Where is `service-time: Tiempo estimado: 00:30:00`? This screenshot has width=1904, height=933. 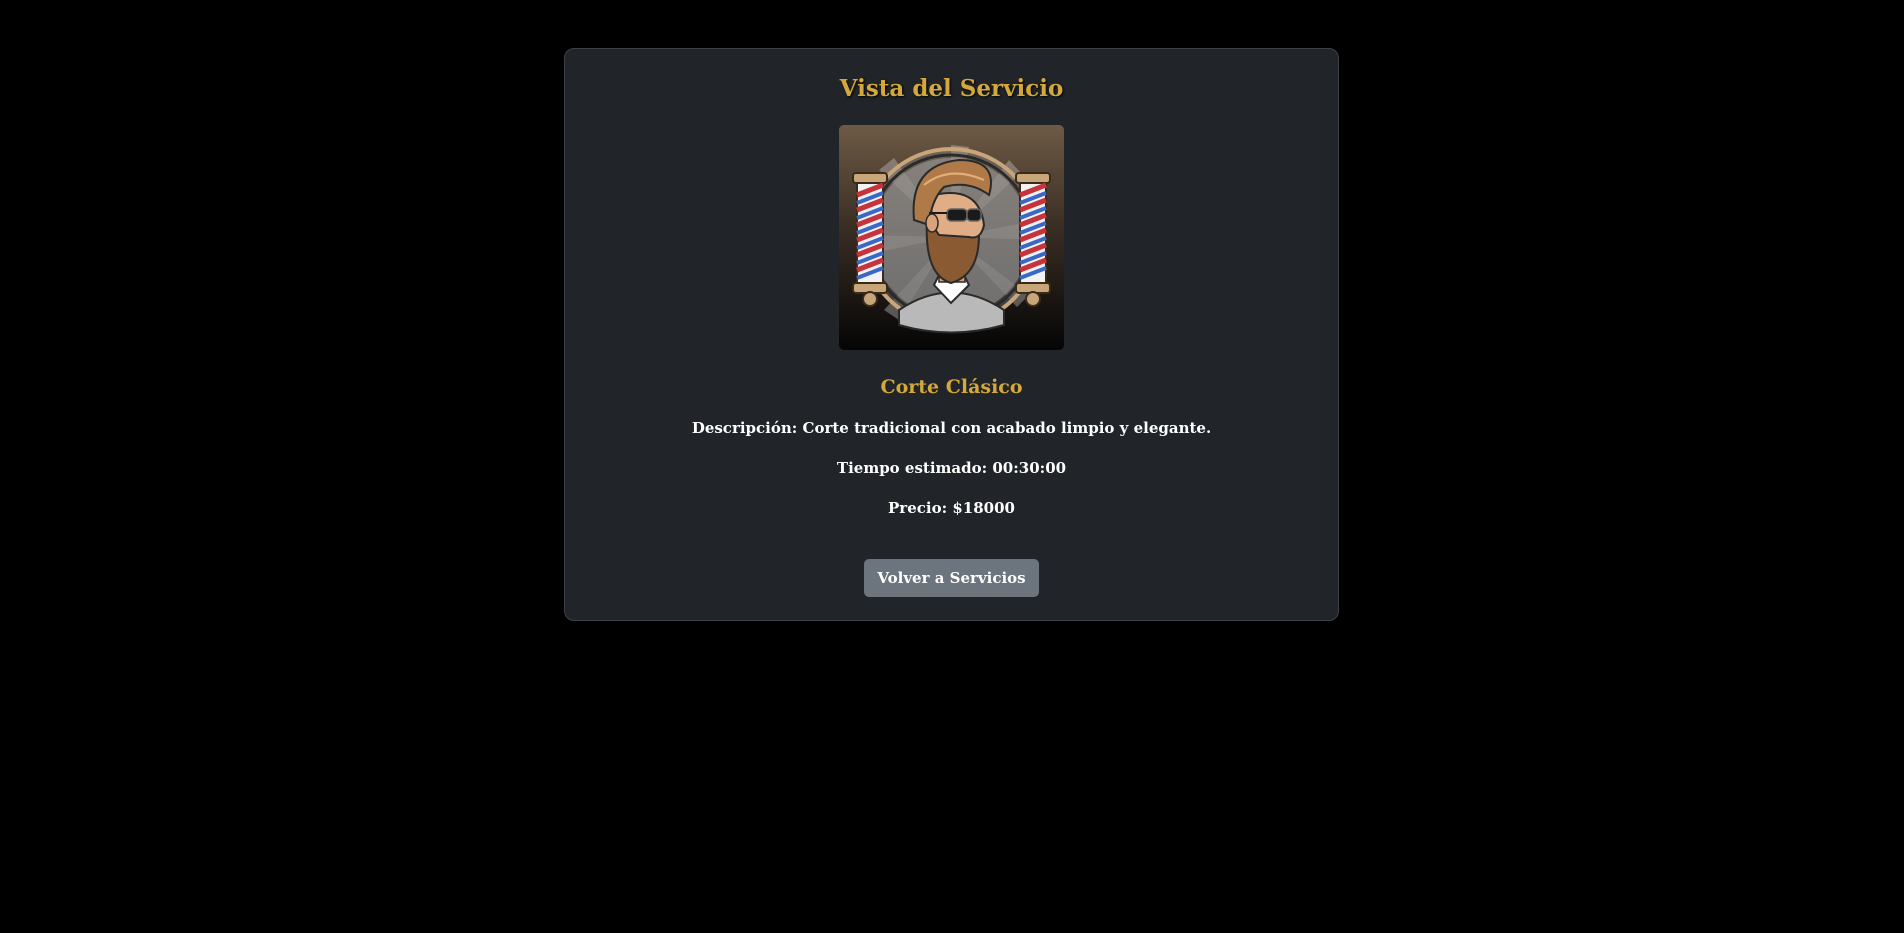
service-time: Tiempo estimado: 00:30:00 is located at coordinates (951, 468).